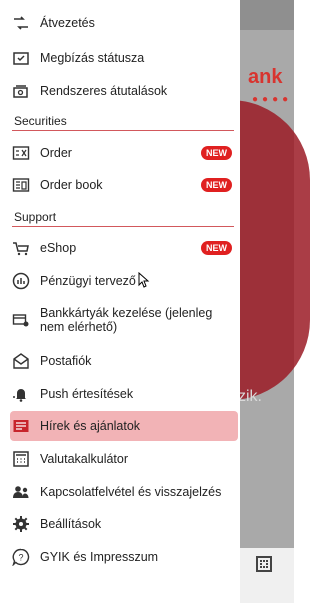 This screenshot has height=603, width=320. What do you see at coordinates (123, 23) in the screenshot?
I see `menu-item-atvezetes: Átvezetés` at bounding box center [123, 23].